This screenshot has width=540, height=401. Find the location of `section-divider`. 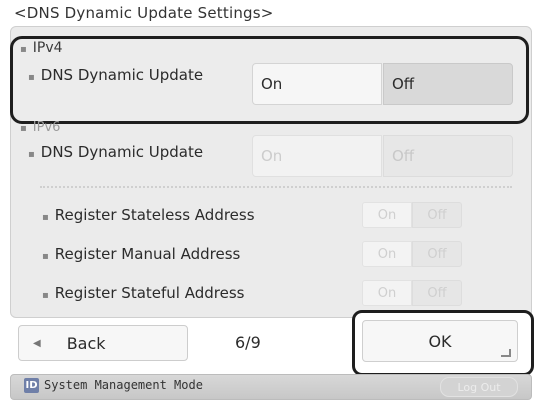

section-divider is located at coordinates (276, 187).